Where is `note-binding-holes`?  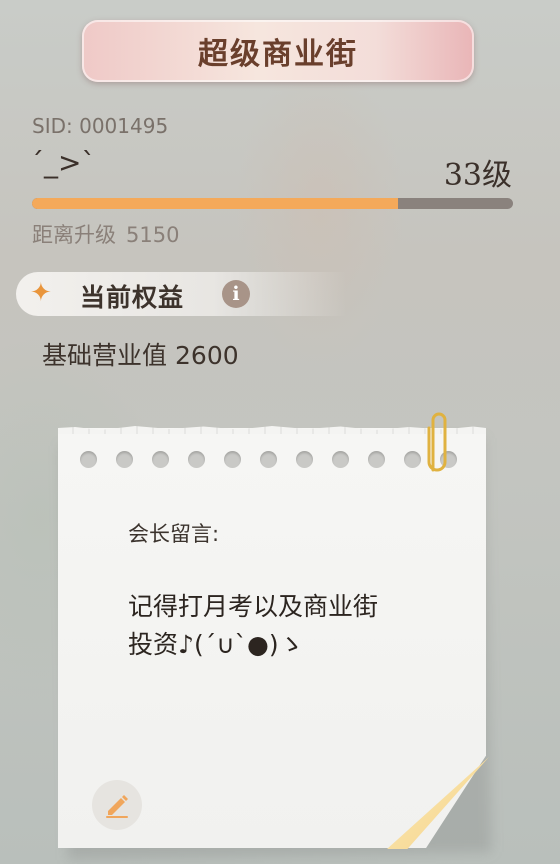 note-binding-holes is located at coordinates (270, 466).